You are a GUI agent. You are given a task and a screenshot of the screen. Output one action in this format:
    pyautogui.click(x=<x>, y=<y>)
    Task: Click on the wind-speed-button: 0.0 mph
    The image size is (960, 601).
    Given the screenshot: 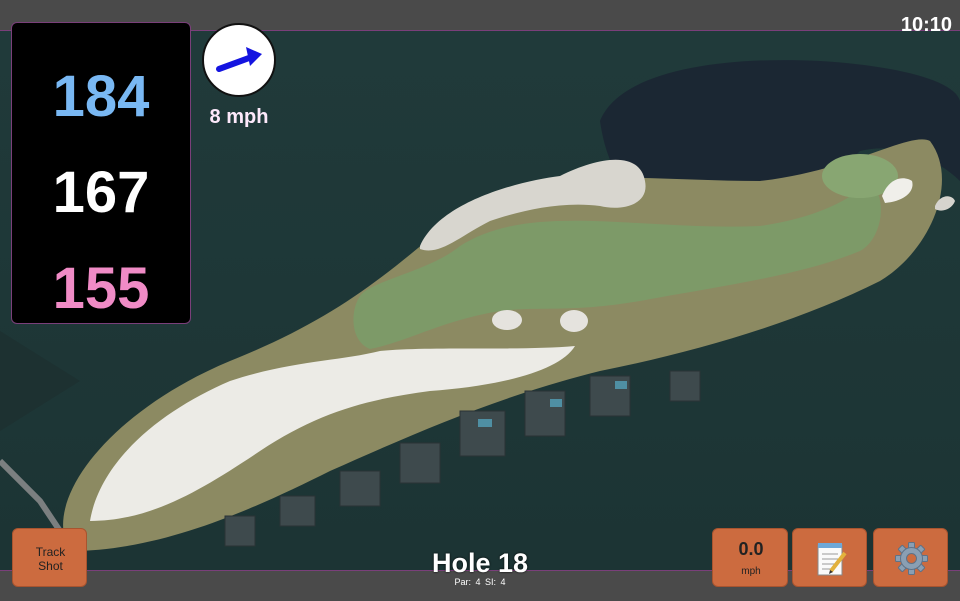 What is the action you would take?
    pyautogui.click(x=750, y=557)
    